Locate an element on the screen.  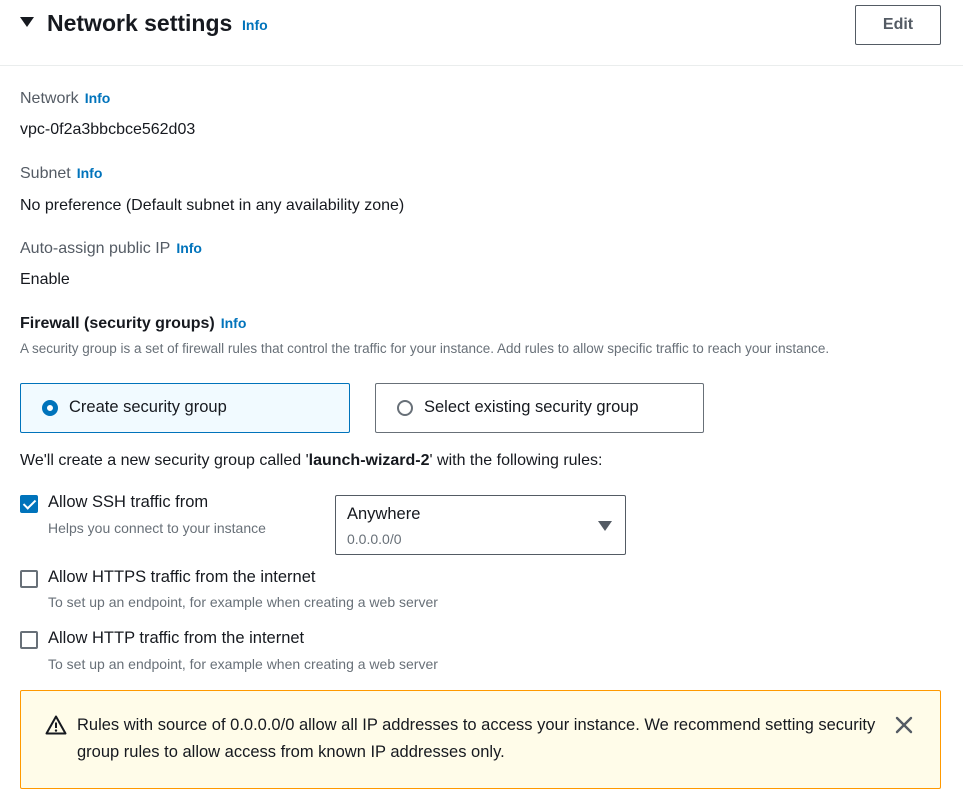
close-icon is located at coordinates (904, 725).